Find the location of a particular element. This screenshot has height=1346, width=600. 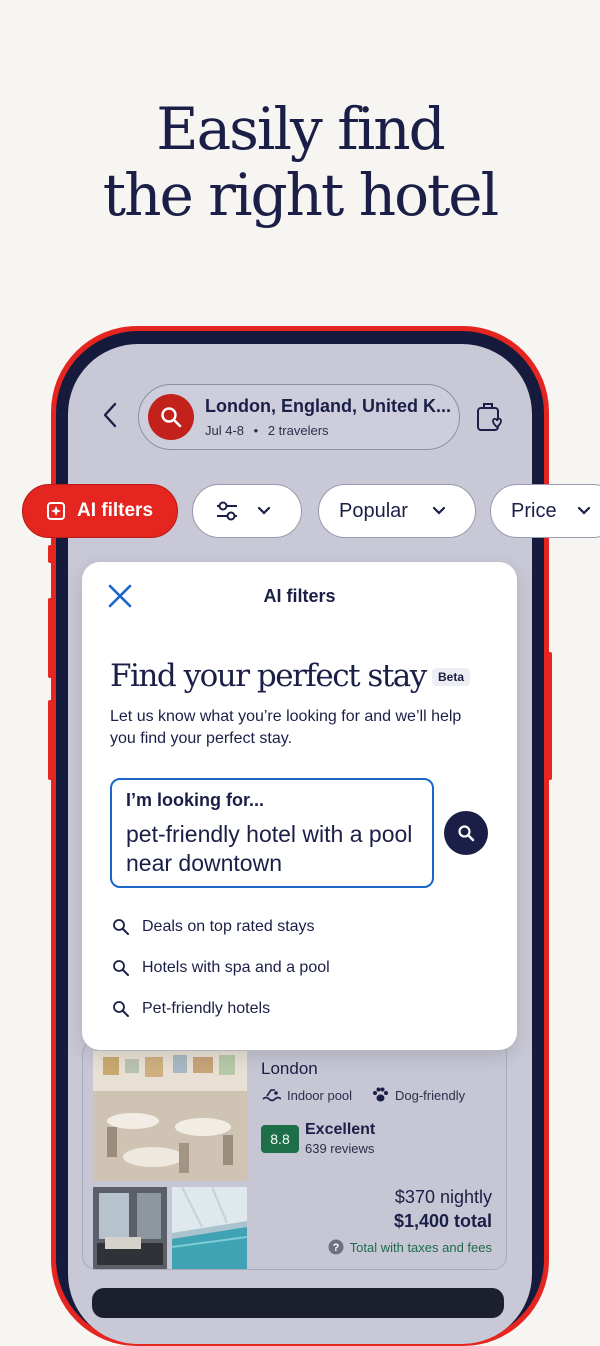

hotel-pool-image is located at coordinates (209, 1228).